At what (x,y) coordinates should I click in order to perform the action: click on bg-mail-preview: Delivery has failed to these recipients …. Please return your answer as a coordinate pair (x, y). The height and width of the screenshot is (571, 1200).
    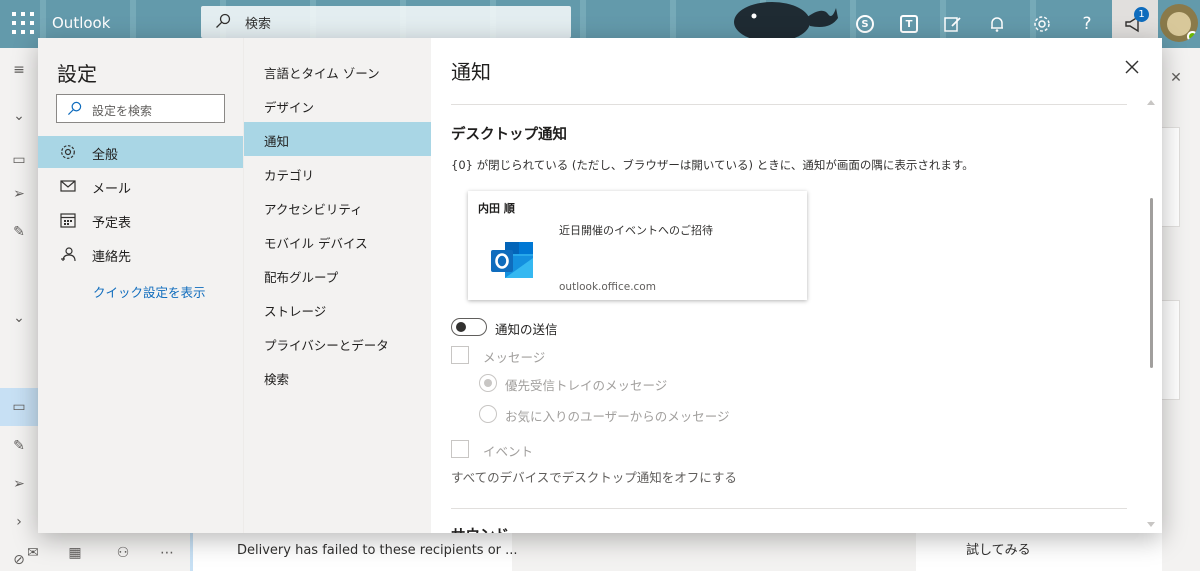
    Looking at the image, I should click on (377, 550).